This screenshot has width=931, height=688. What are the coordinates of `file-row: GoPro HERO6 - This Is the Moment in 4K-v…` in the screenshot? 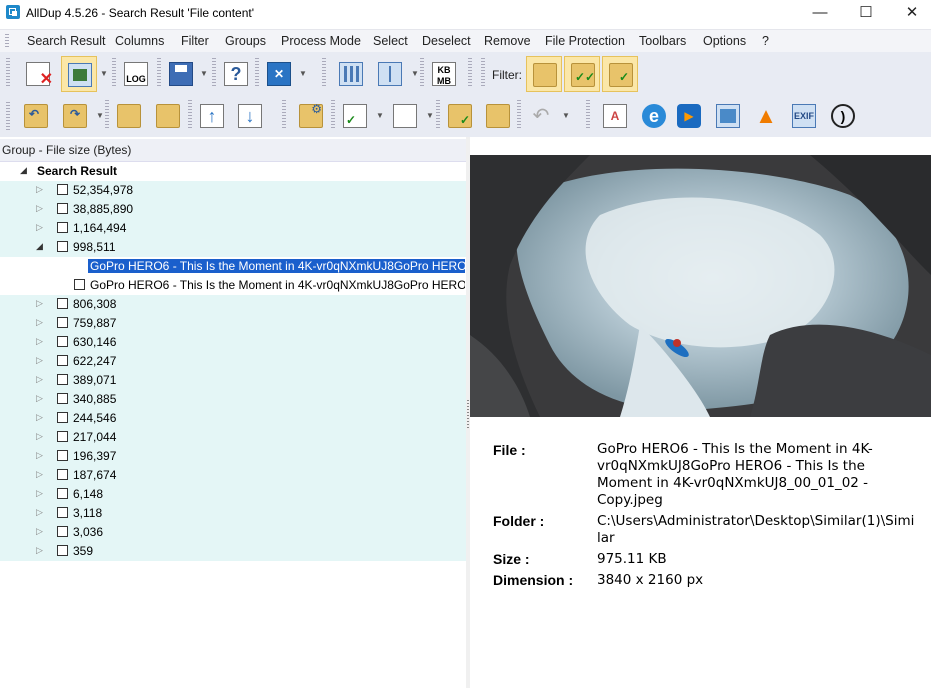 It's located at (233, 285).